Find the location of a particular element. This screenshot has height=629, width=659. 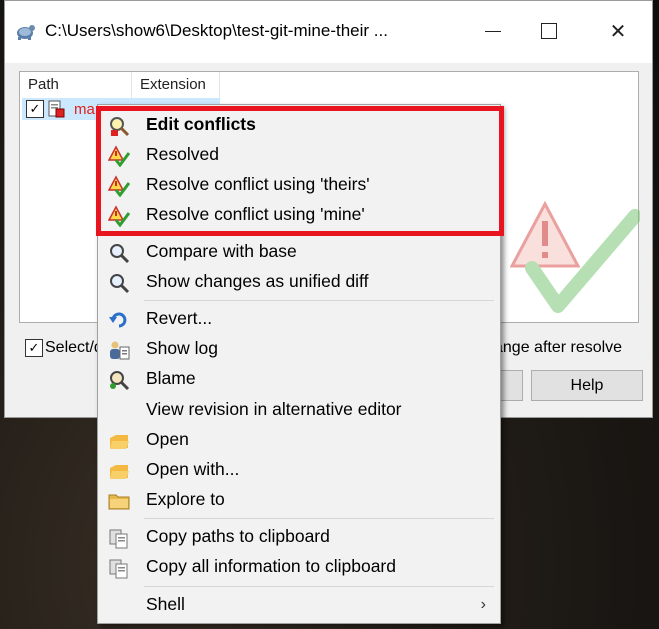

menu-item-view-alt-editor: View revision in alternative editor is located at coordinates (299, 410).